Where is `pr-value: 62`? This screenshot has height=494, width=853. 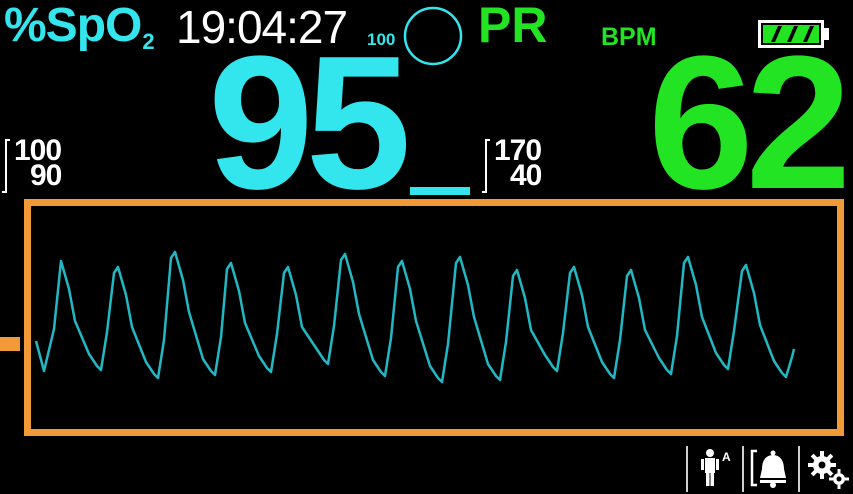
pr-value: 62 is located at coordinates (749, 123).